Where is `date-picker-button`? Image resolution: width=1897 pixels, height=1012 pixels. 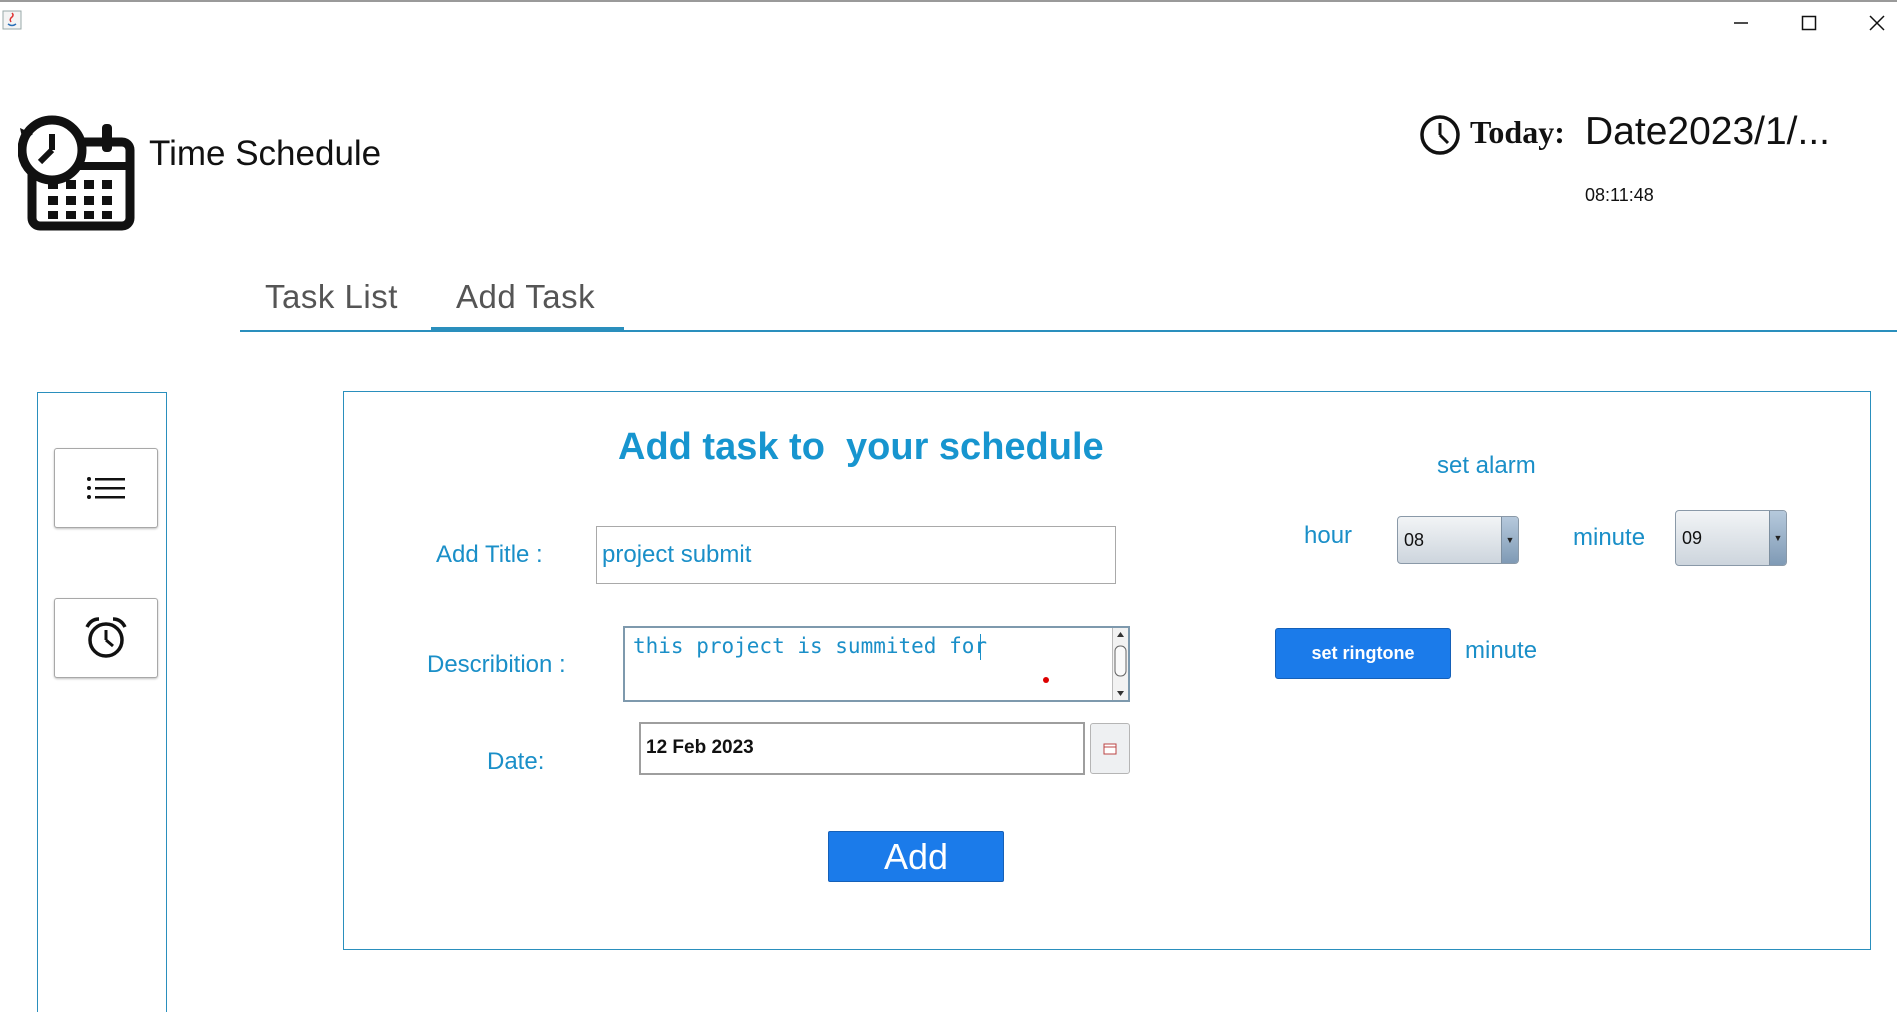 date-picker-button is located at coordinates (1110, 748).